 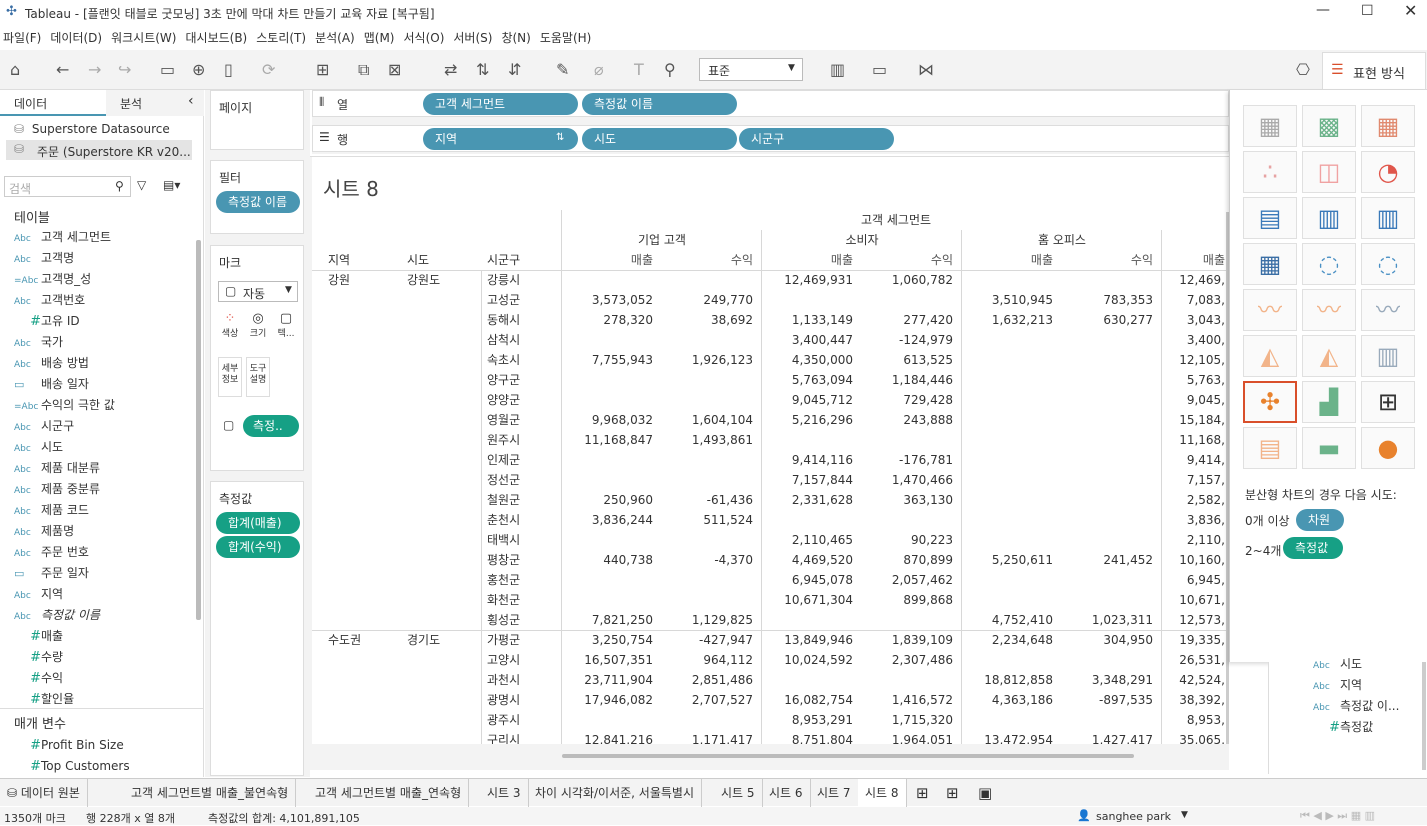 I want to click on share-icon: ⋈, so click(x=926, y=69).